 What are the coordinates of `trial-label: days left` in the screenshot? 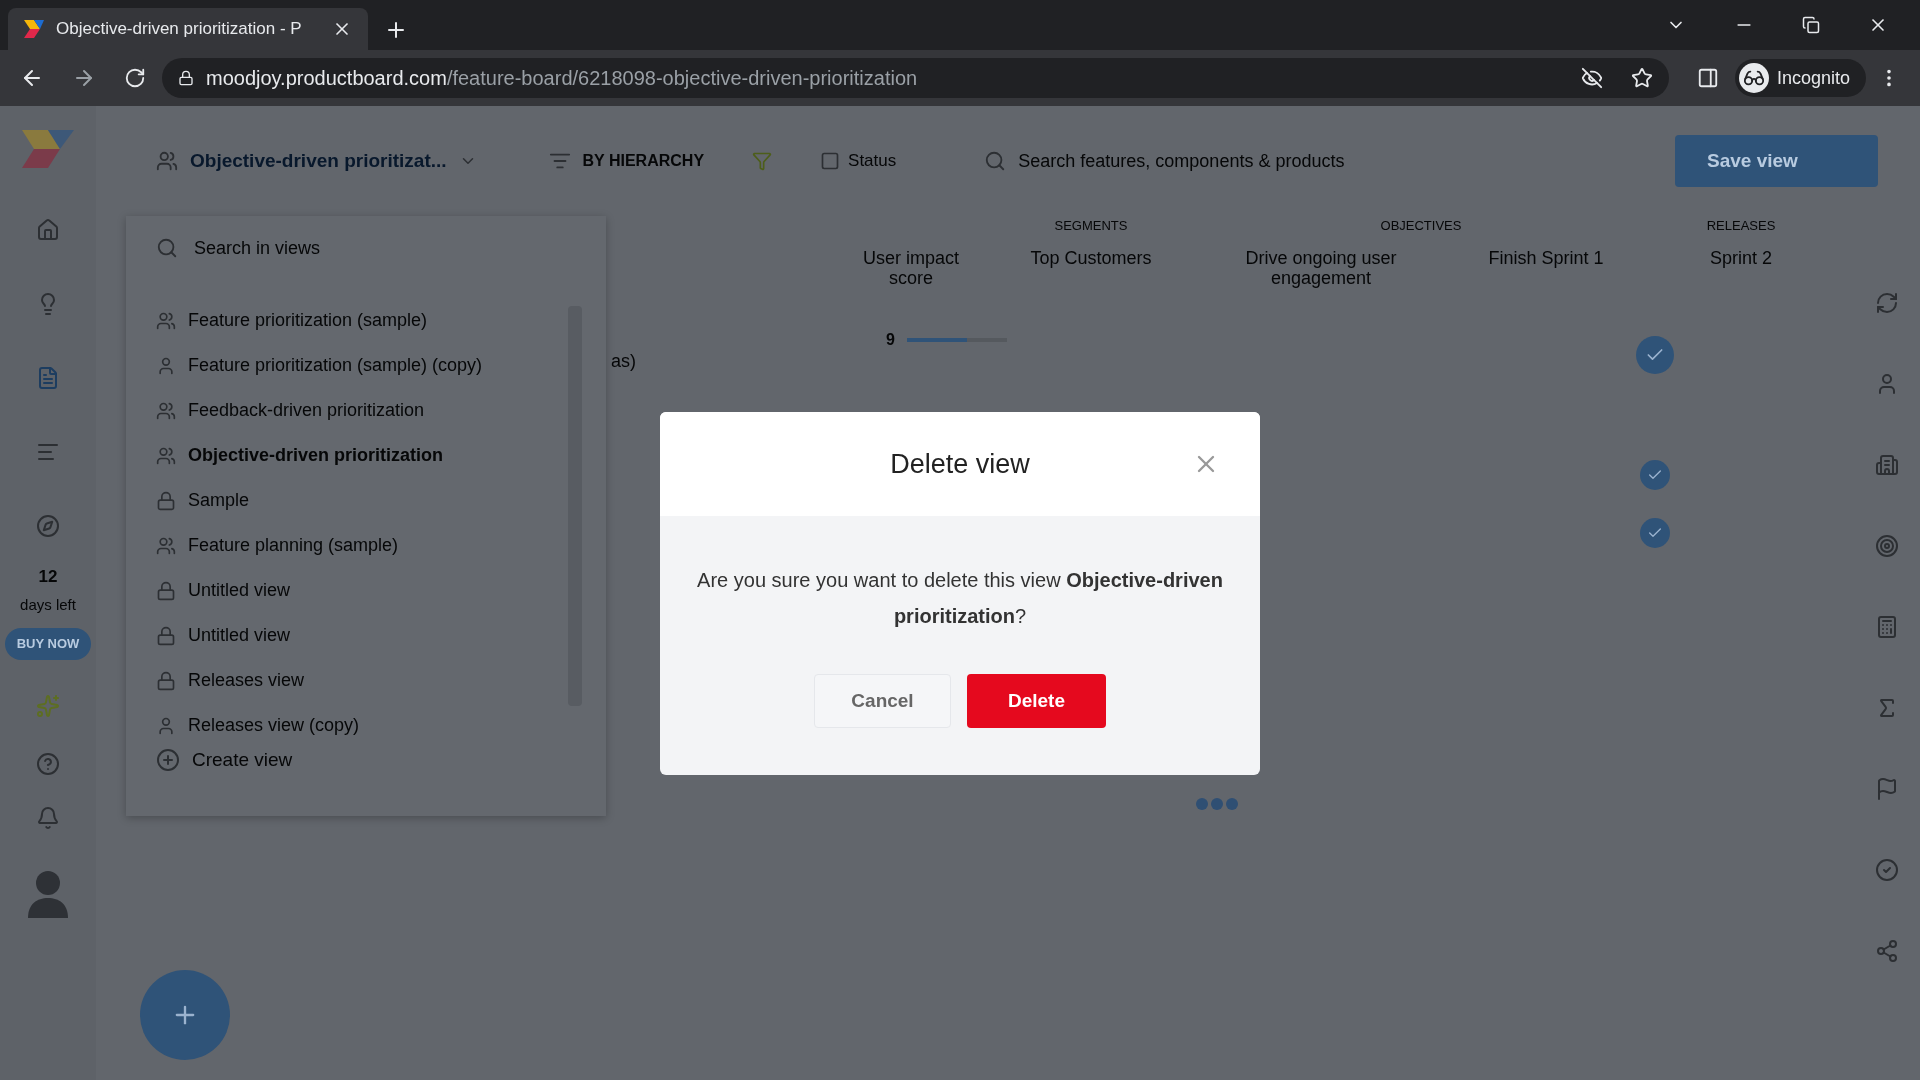 It's located at (48, 604).